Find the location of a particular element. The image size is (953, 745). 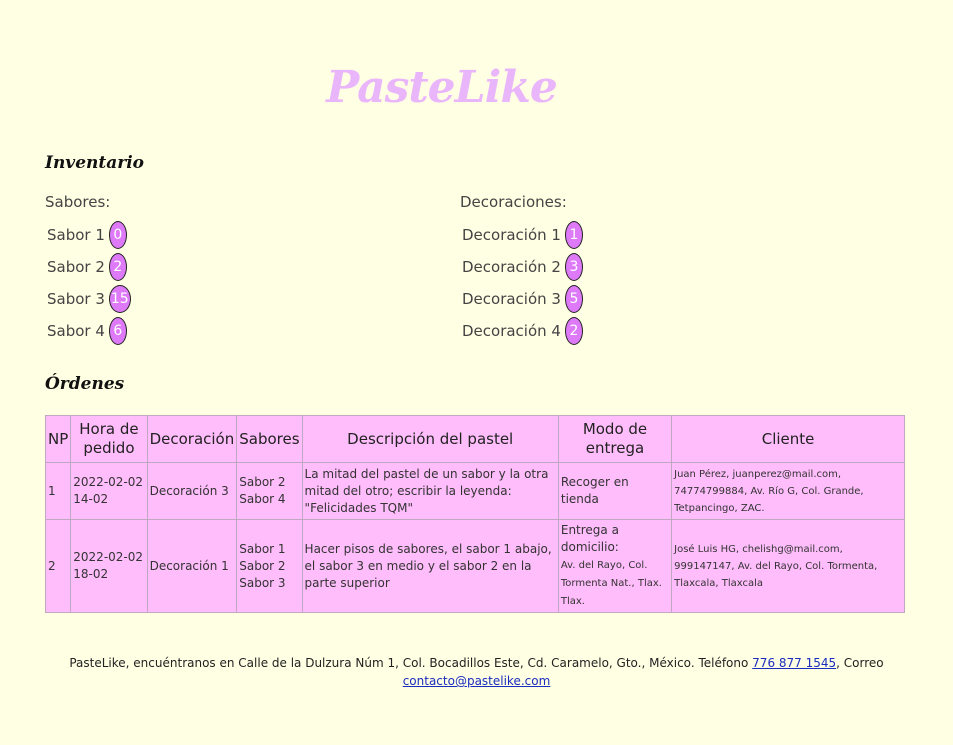

decoration-item: Decoración 23 is located at coordinates (521, 267).